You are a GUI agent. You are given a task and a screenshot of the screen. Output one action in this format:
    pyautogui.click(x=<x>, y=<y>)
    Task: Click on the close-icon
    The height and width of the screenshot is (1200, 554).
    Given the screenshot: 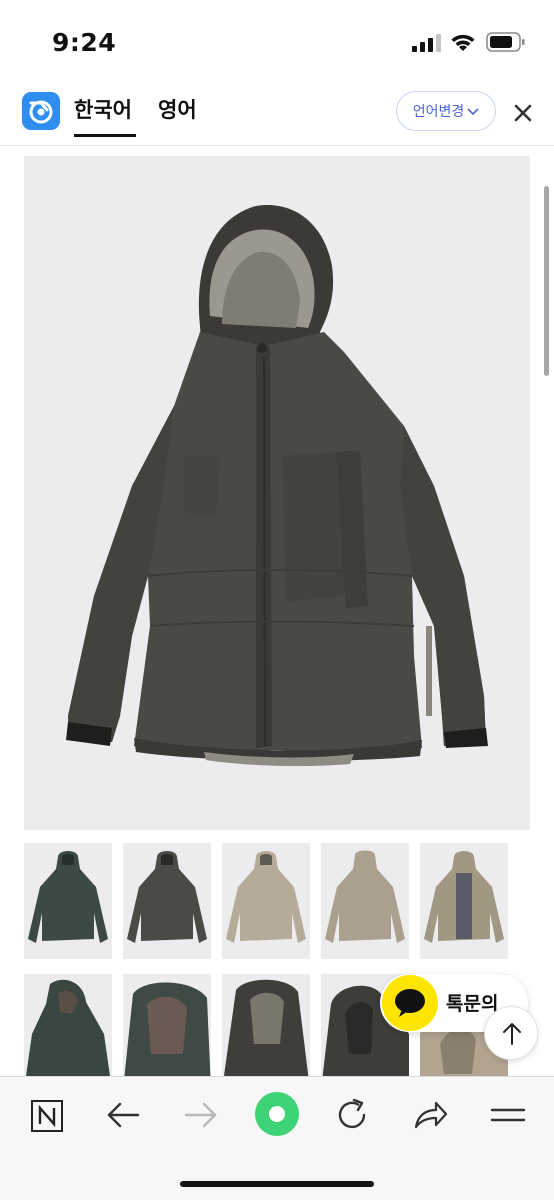 What is the action you would take?
    pyautogui.click(x=523, y=113)
    